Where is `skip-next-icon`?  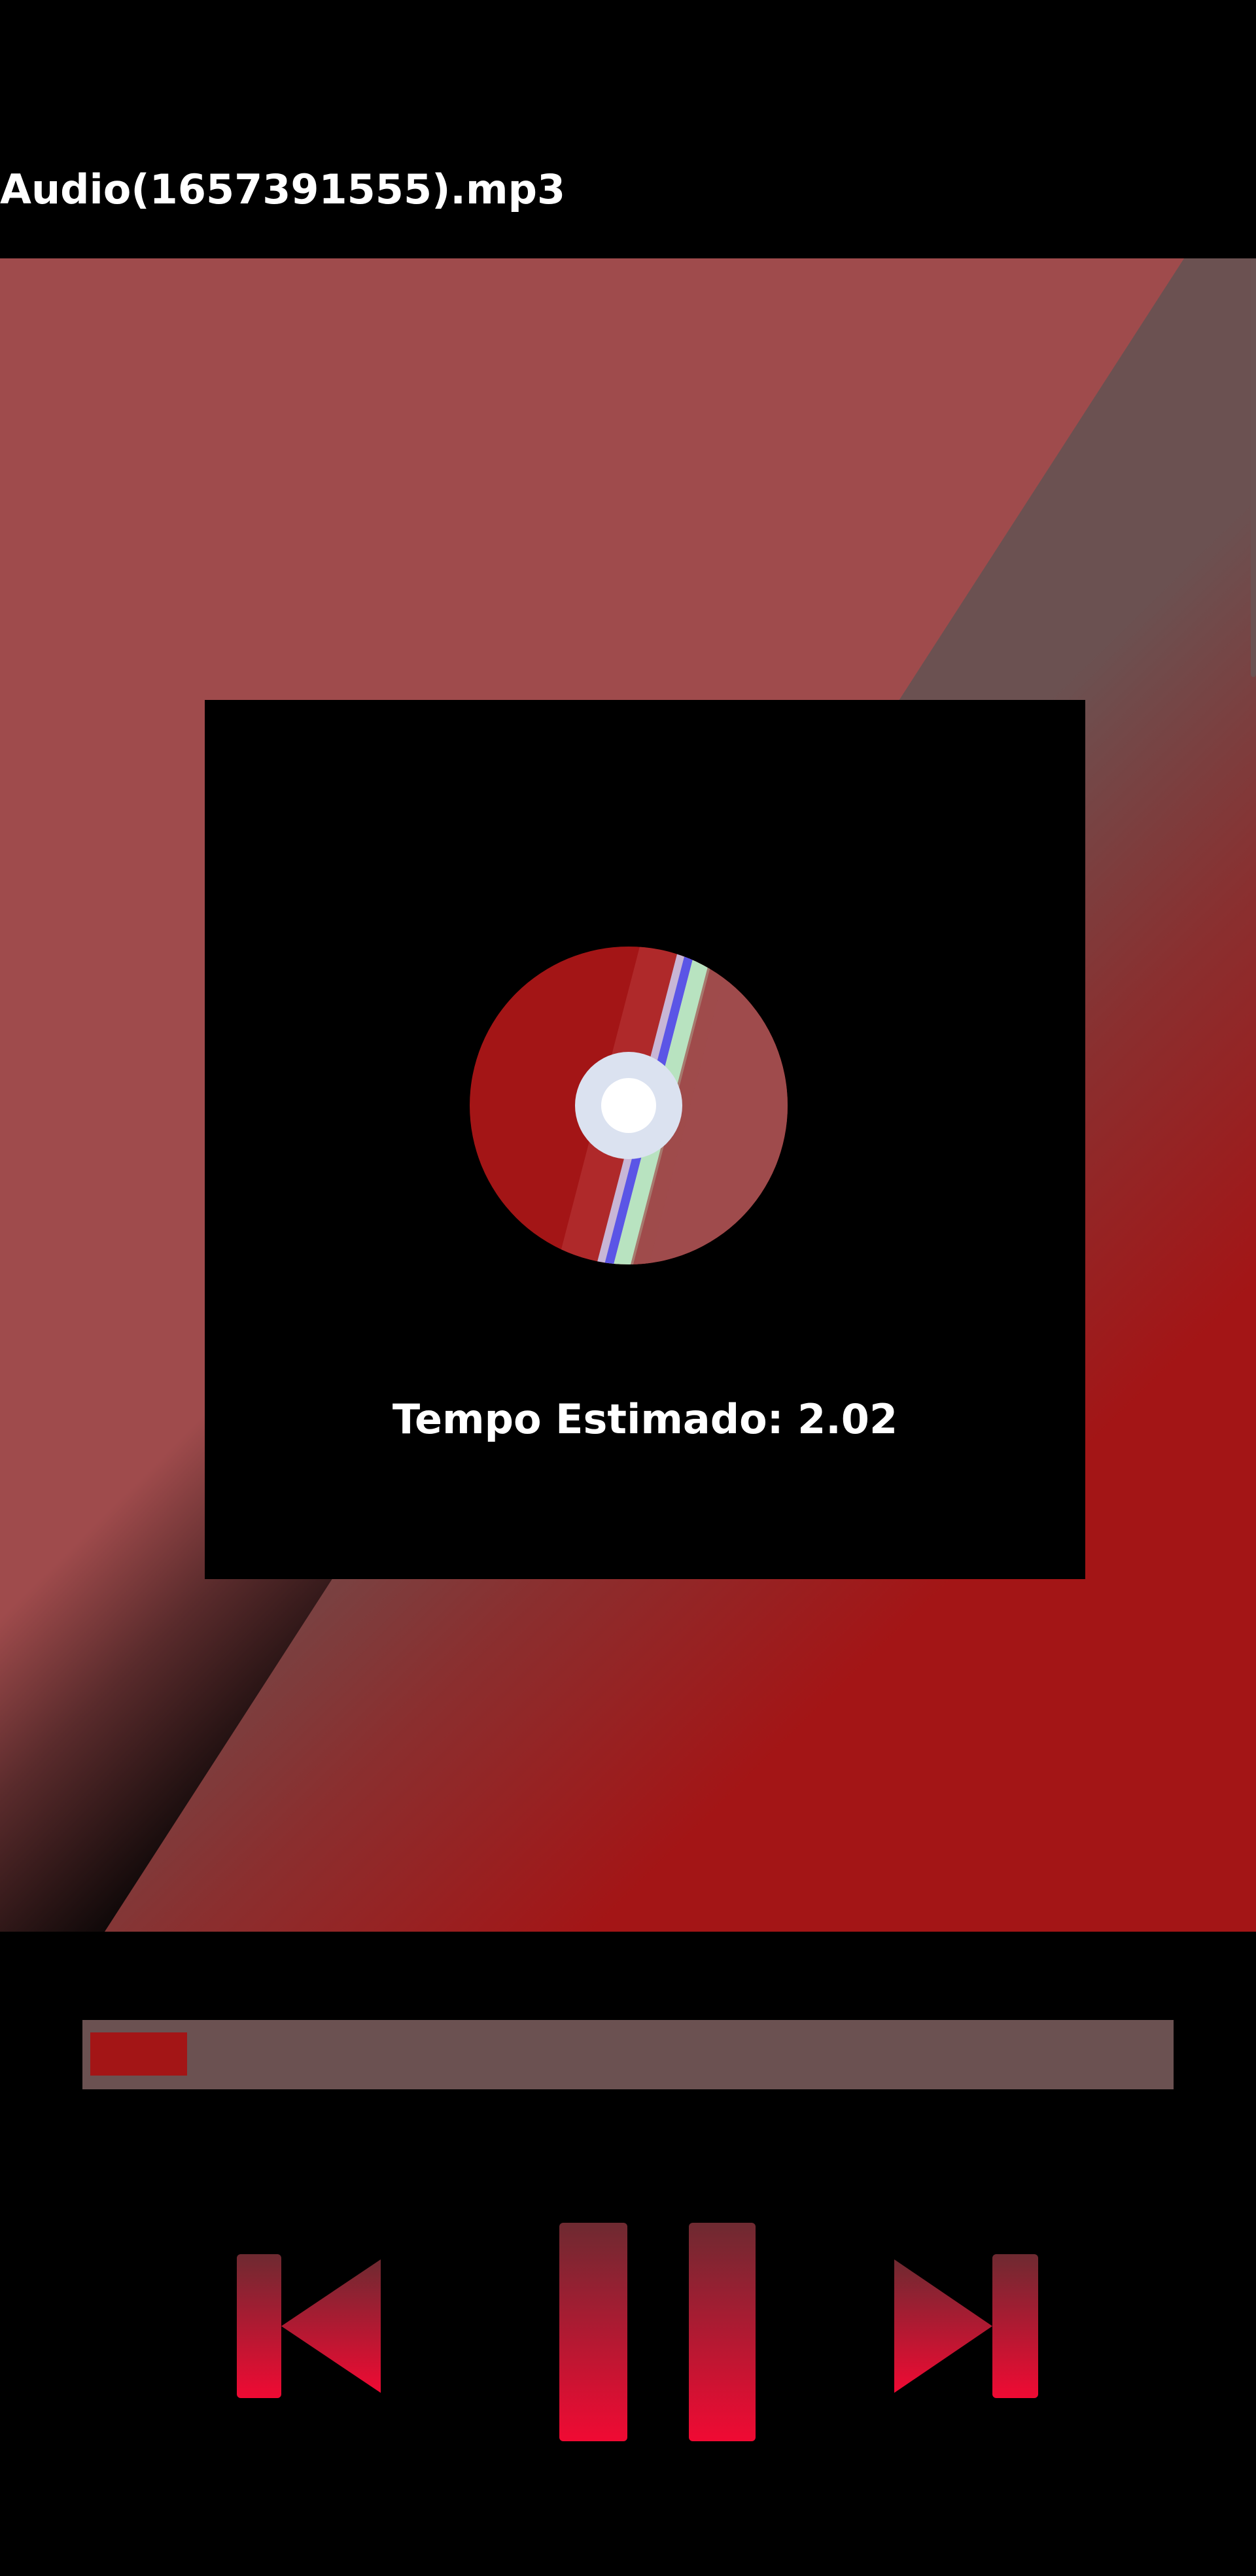
skip-next-icon is located at coordinates (966, 2326).